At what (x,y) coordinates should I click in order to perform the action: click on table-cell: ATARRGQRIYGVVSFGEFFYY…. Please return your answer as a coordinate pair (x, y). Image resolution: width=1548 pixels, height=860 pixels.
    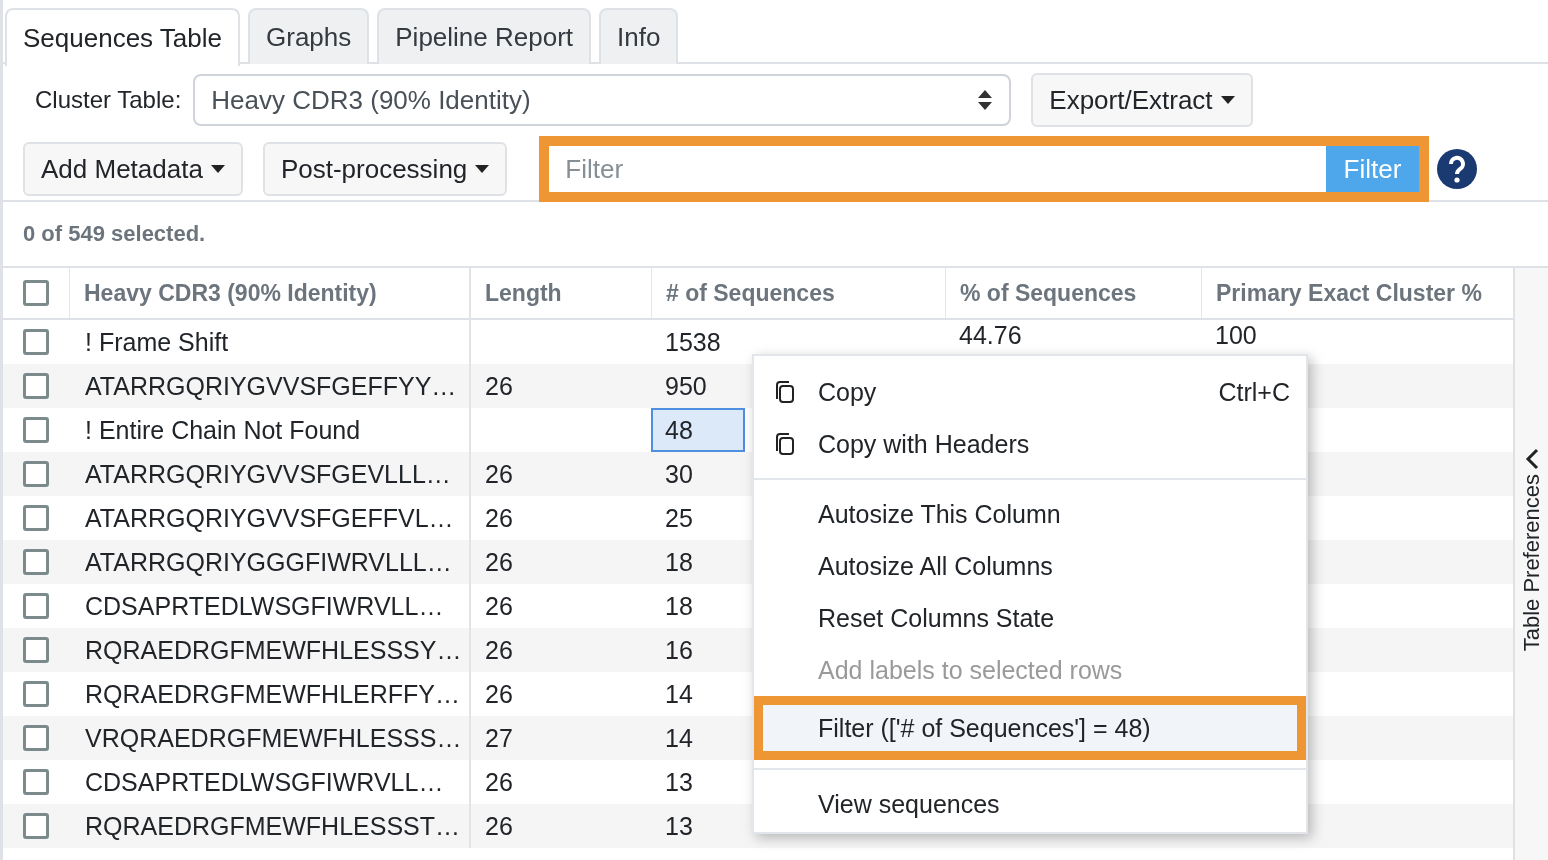
    Looking at the image, I should click on (271, 386).